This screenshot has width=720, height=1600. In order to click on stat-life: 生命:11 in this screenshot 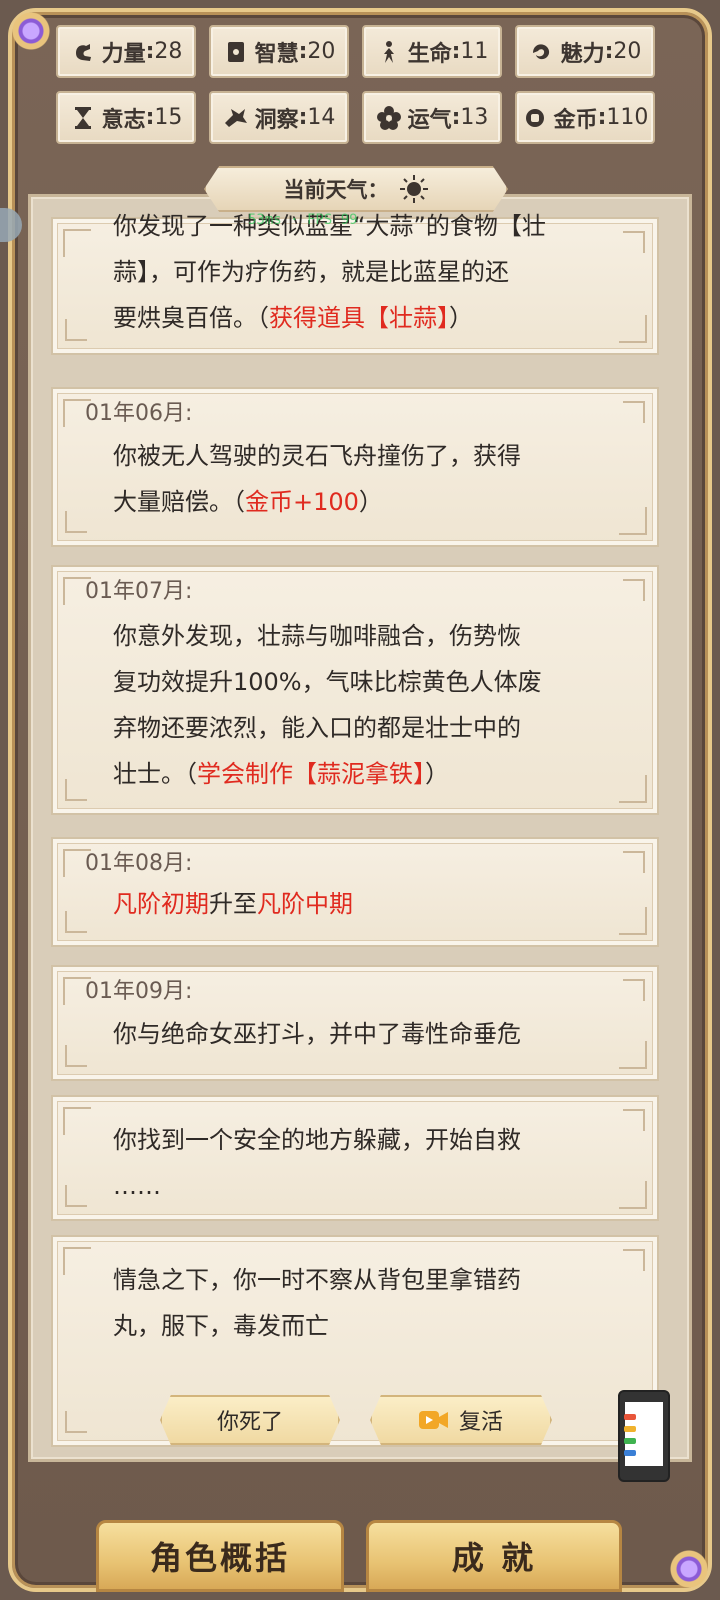, I will do `click(432, 51)`.